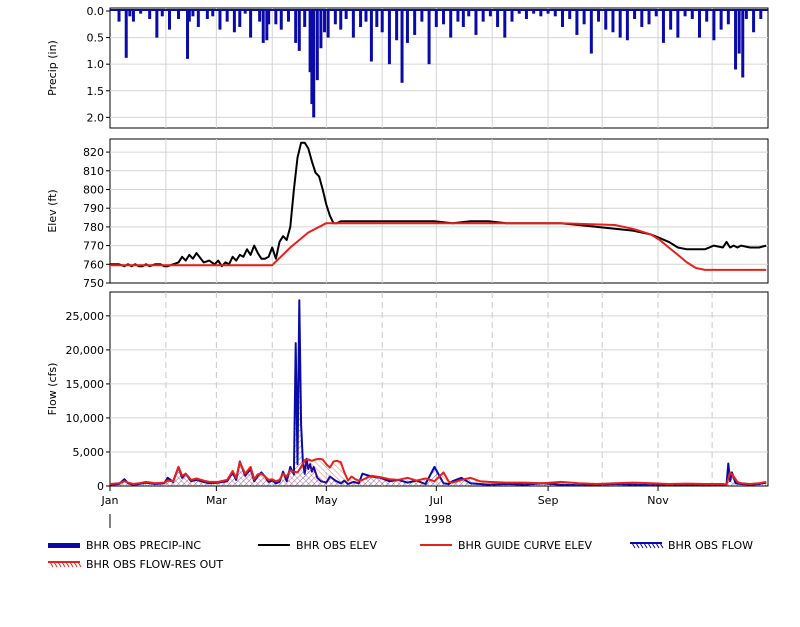 The height and width of the screenshot is (627, 800). I want to click on legend-label: BHR OBS FLOW, so click(710, 545).